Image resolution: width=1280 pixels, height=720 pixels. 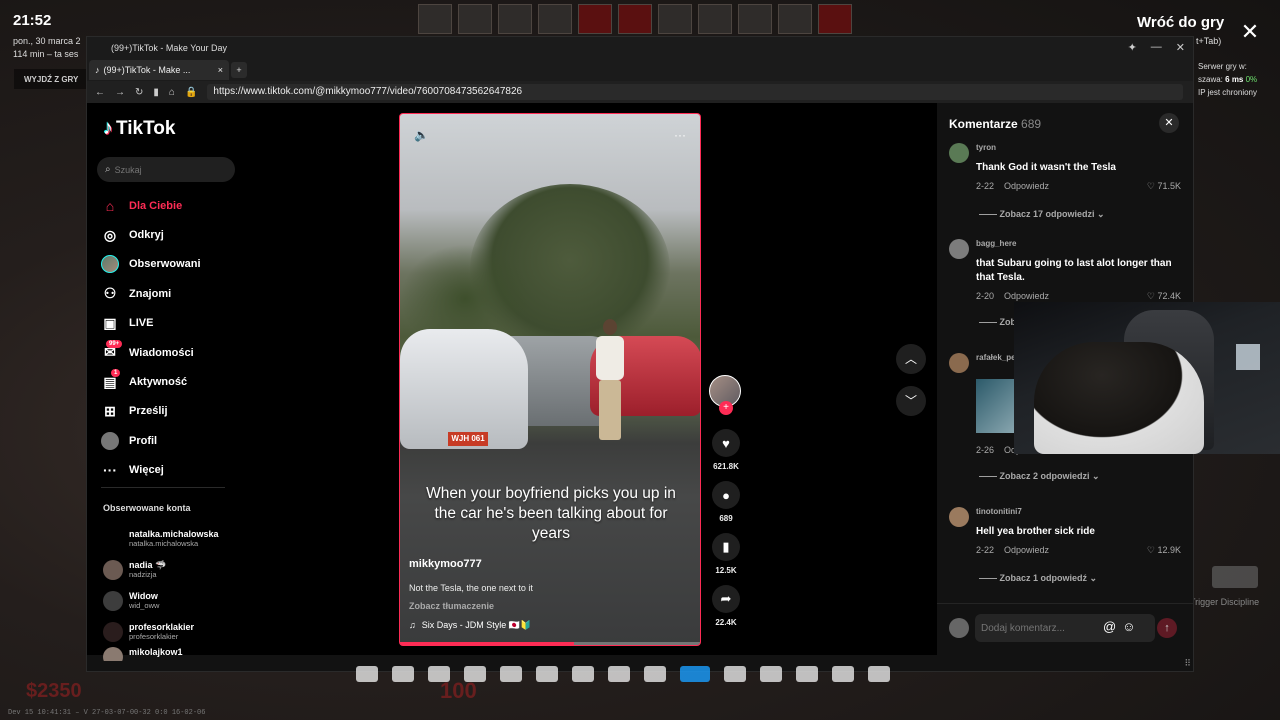 I want to click on following-account: nadia 🦈 nadzizja, so click(x=173, y=569).